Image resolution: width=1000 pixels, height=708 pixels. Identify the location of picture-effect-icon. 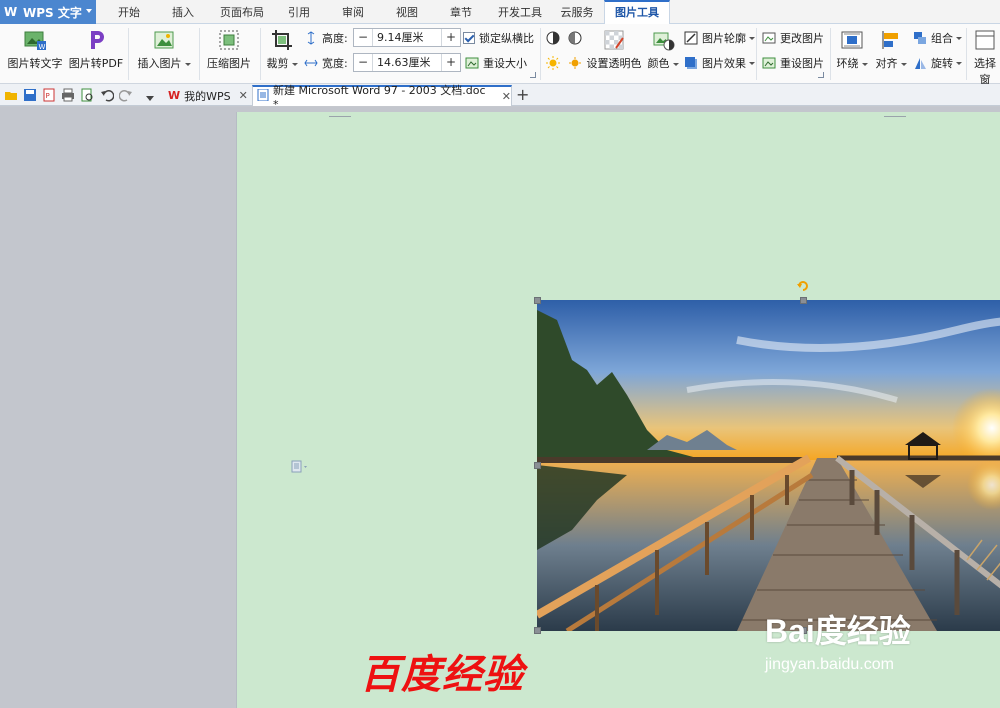
(691, 63).